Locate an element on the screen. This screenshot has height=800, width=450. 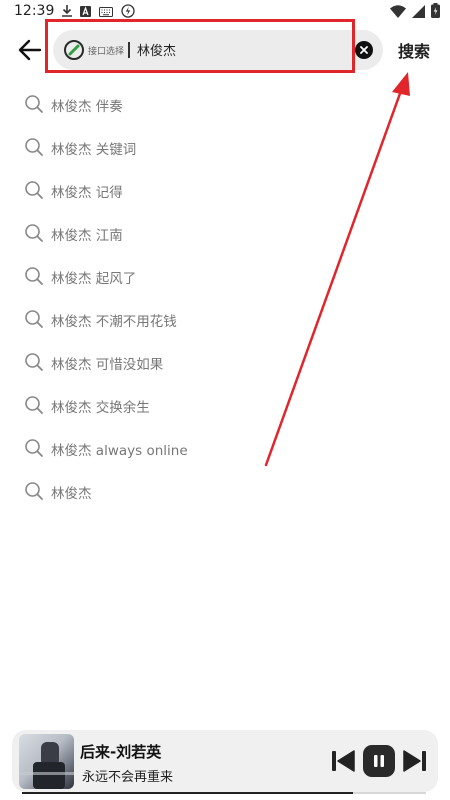
link-icon is located at coordinates (74, 50).